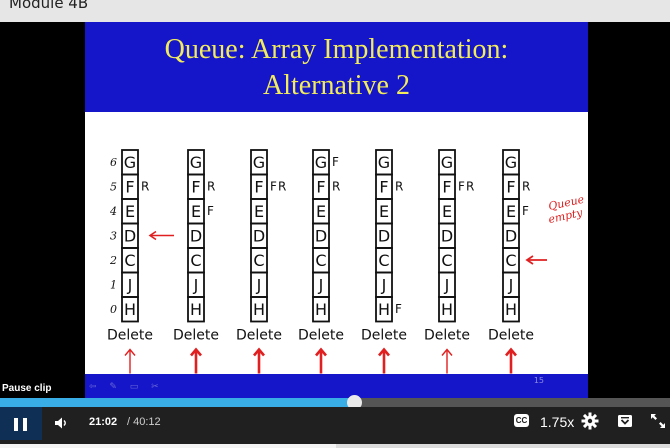 This screenshot has width=670, height=448. What do you see at coordinates (538, 380) in the screenshot?
I see `slide-number: 15` at bounding box center [538, 380].